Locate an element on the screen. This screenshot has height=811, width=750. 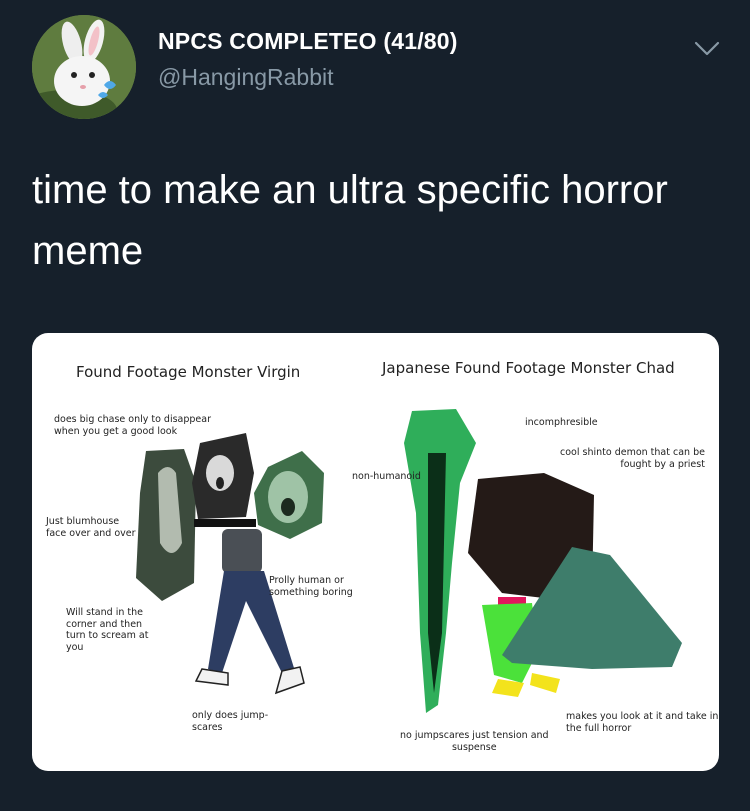
label-blumhouse: Just blumhouse face over and over is located at coordinates (91, 527).